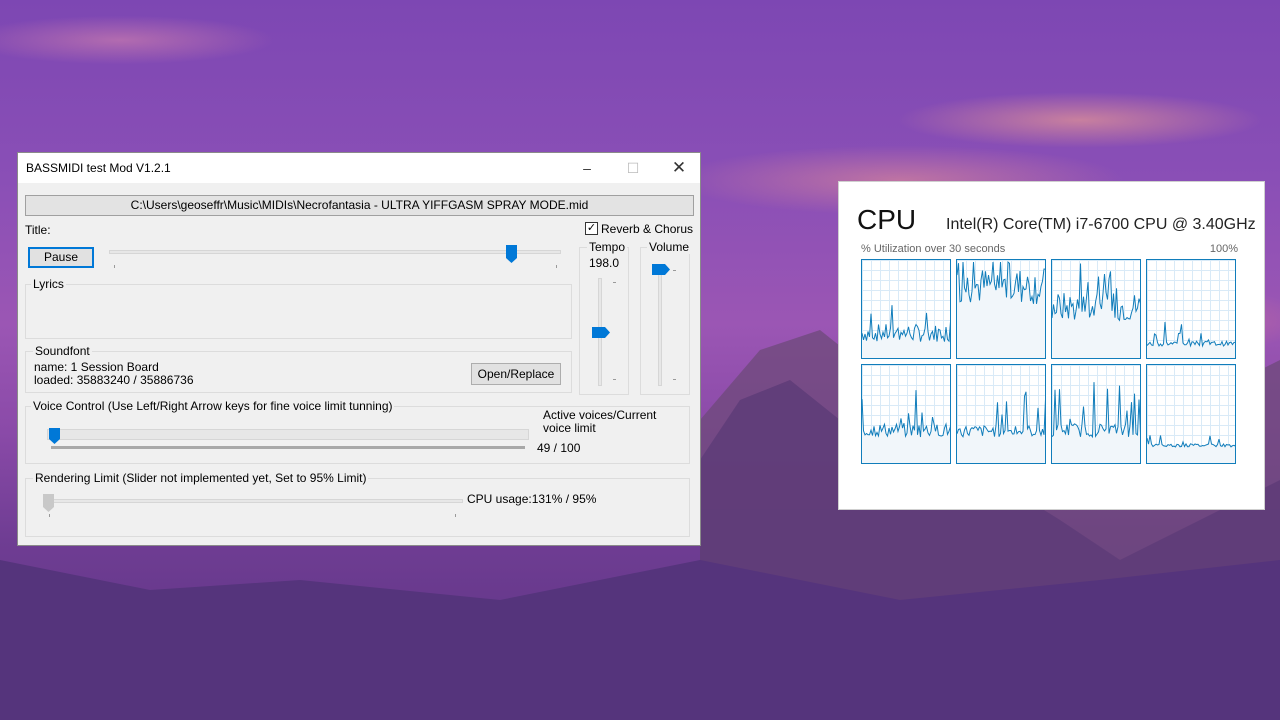  What do you see at coordinates (933, 249) in the screenshot?
I see `utilization-subtitle: % Utilization over 30 seconds` at bounding box center [933, 249].